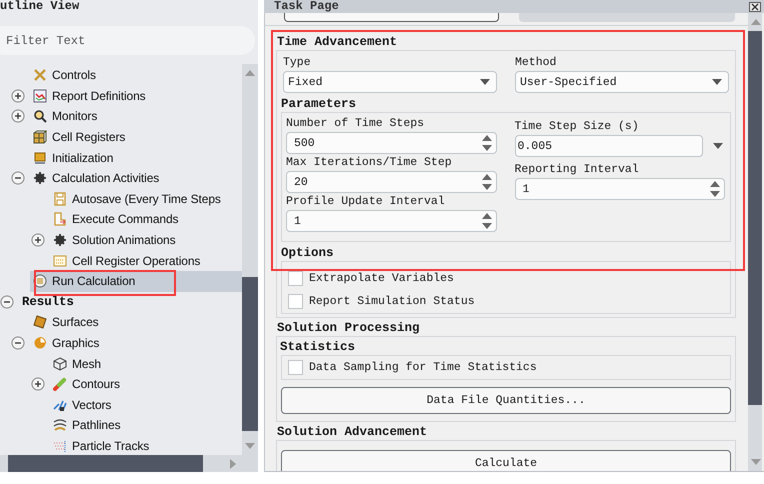 The image size is (764, 484). Describe the element at coordinates (40, 75) in the screenshot. I see `tools-icon` at that location.